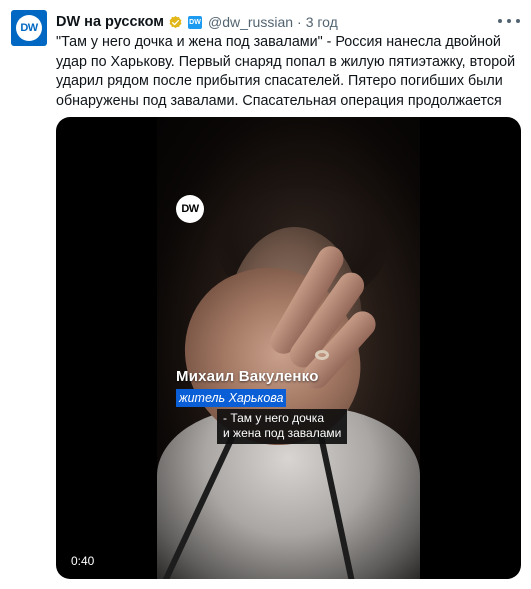 The image size is (531, 589). Describe the element at coordinates (175, 21) in the screenshot. I see `verified-gold-icon` at that location.